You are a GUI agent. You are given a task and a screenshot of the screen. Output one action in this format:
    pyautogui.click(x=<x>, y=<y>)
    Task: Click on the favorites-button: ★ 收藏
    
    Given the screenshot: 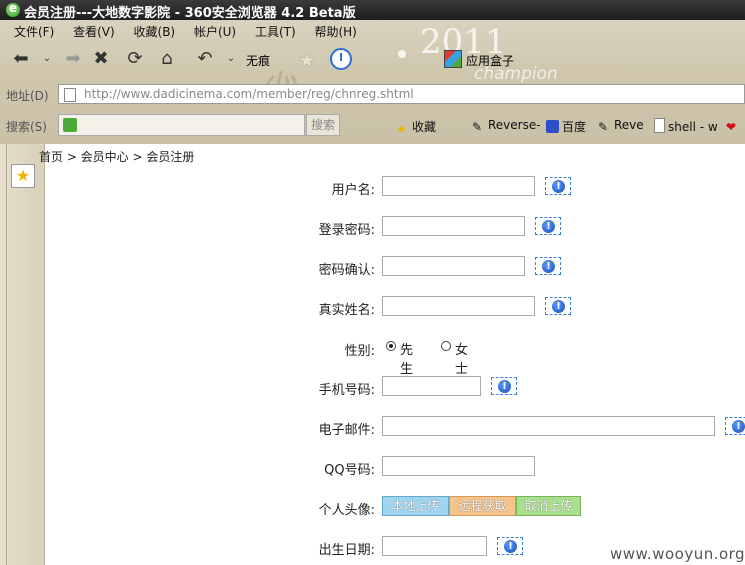 What is the action you would take?
    pyautogui.click(x=416, y=127)
    